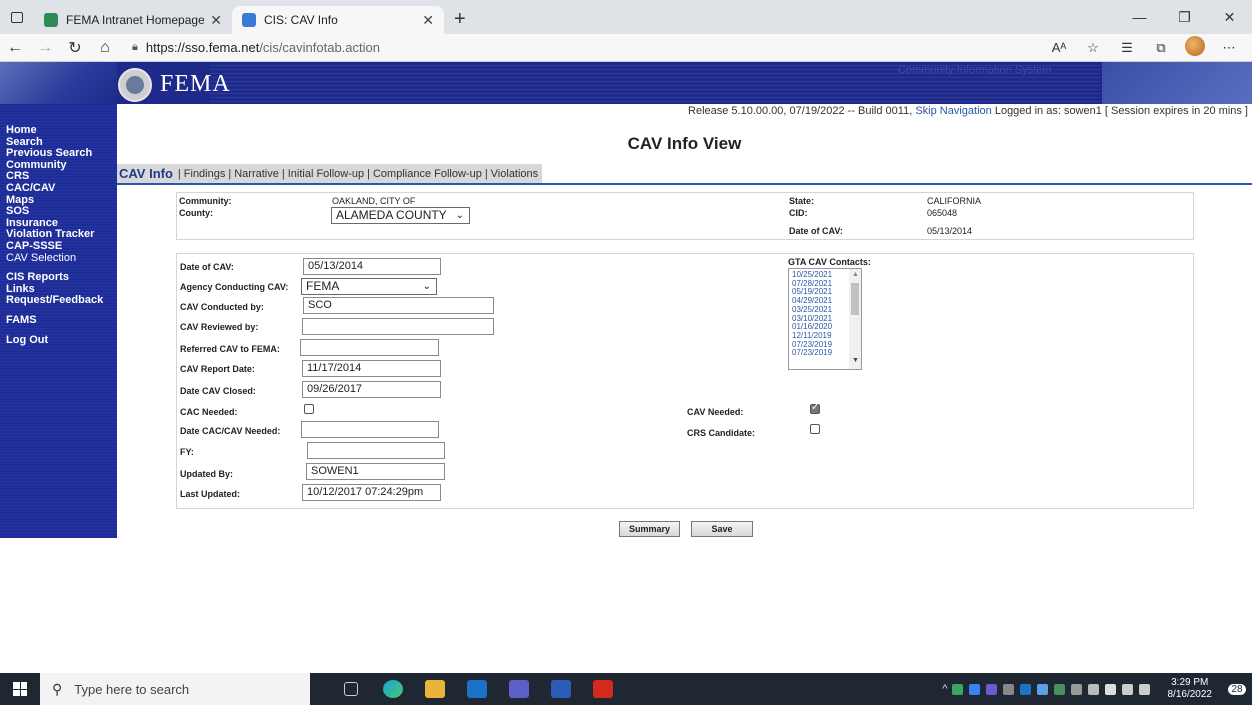 The height and width of the screenshot is (705, 1252). I want to click on scroll-up-icon: ▲, so click(855, 274).